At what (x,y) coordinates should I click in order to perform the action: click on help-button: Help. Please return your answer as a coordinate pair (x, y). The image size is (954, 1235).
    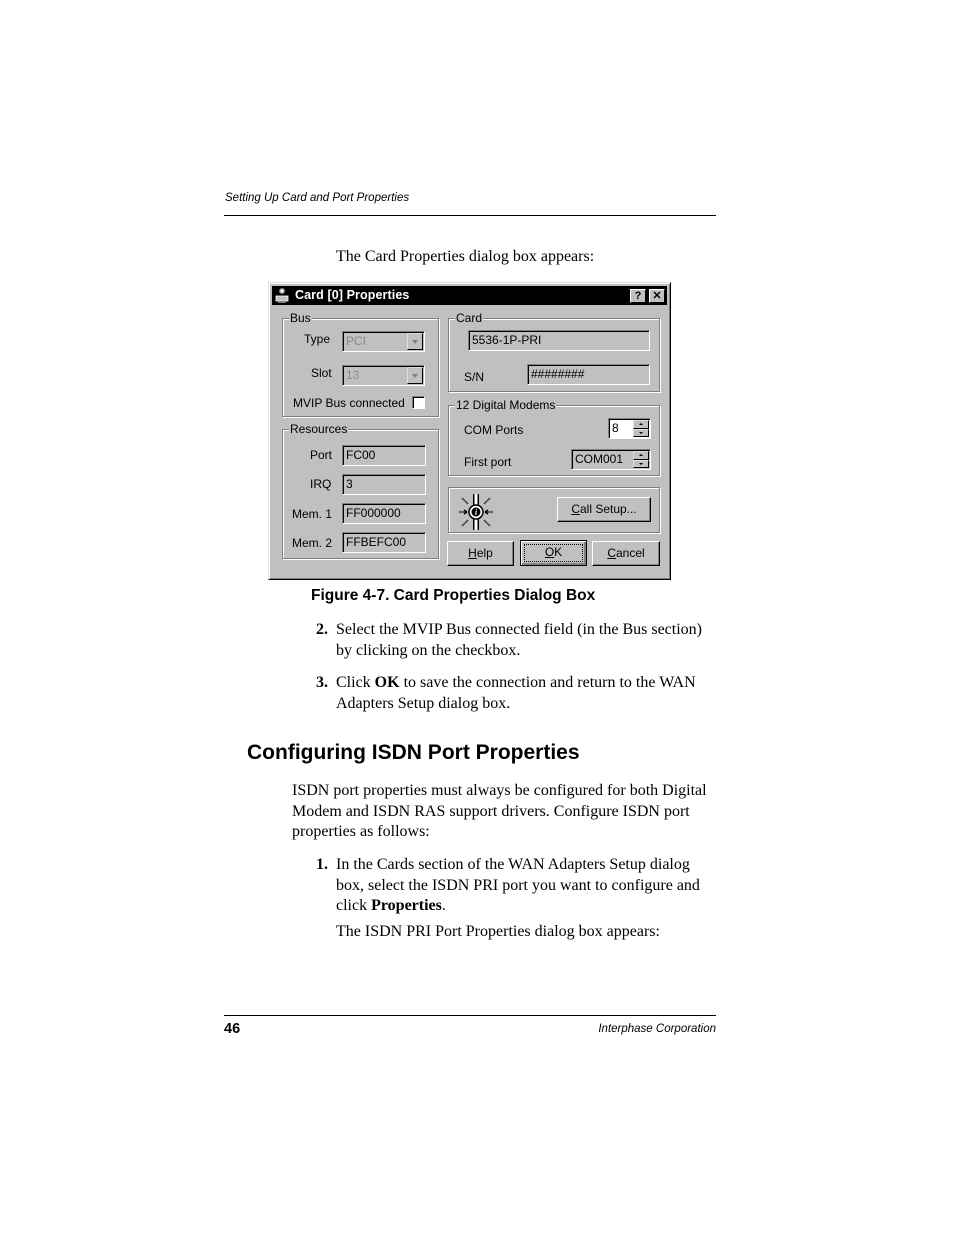
    Looking at the image, I should click on (480, 553).